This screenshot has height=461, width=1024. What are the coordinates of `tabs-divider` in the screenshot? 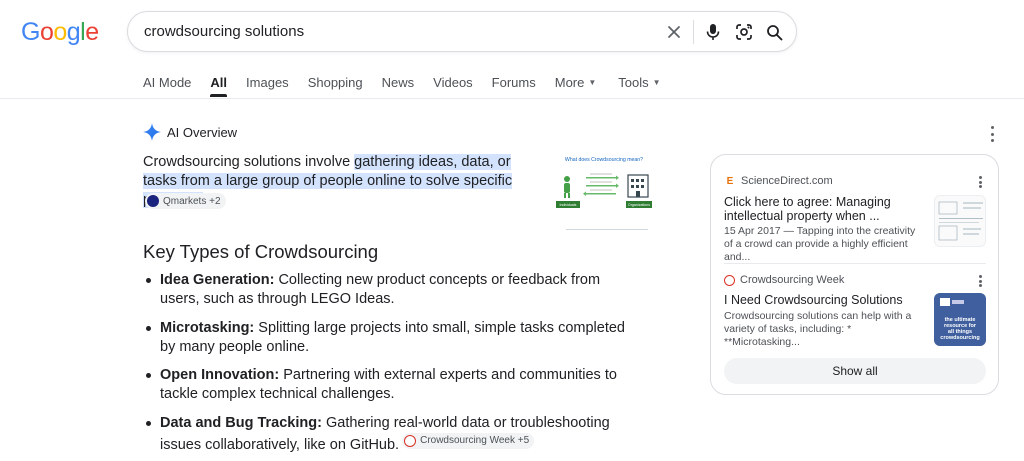 It's located at (512, 98).